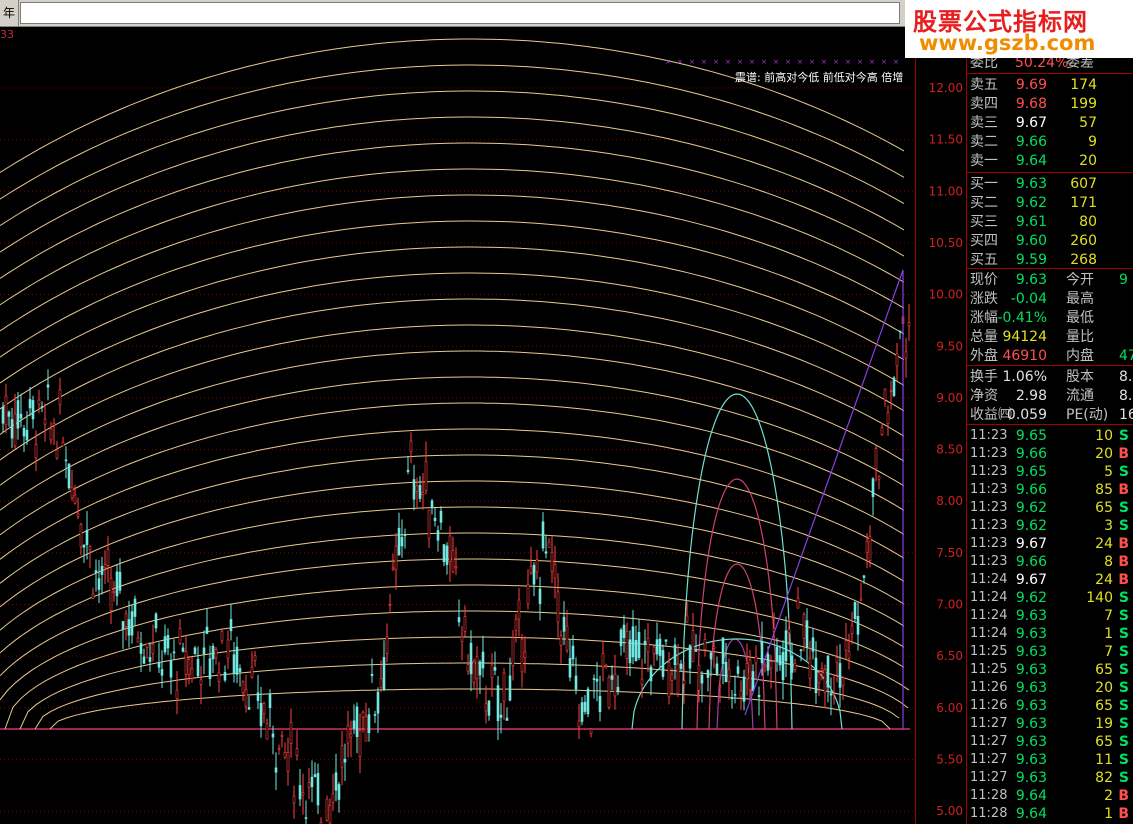  What do you see at coordinates (1050, 472) in the screenshot?
I see `tick-row: 11:23 9.65 5 S` at bounding box center [1050, 472].